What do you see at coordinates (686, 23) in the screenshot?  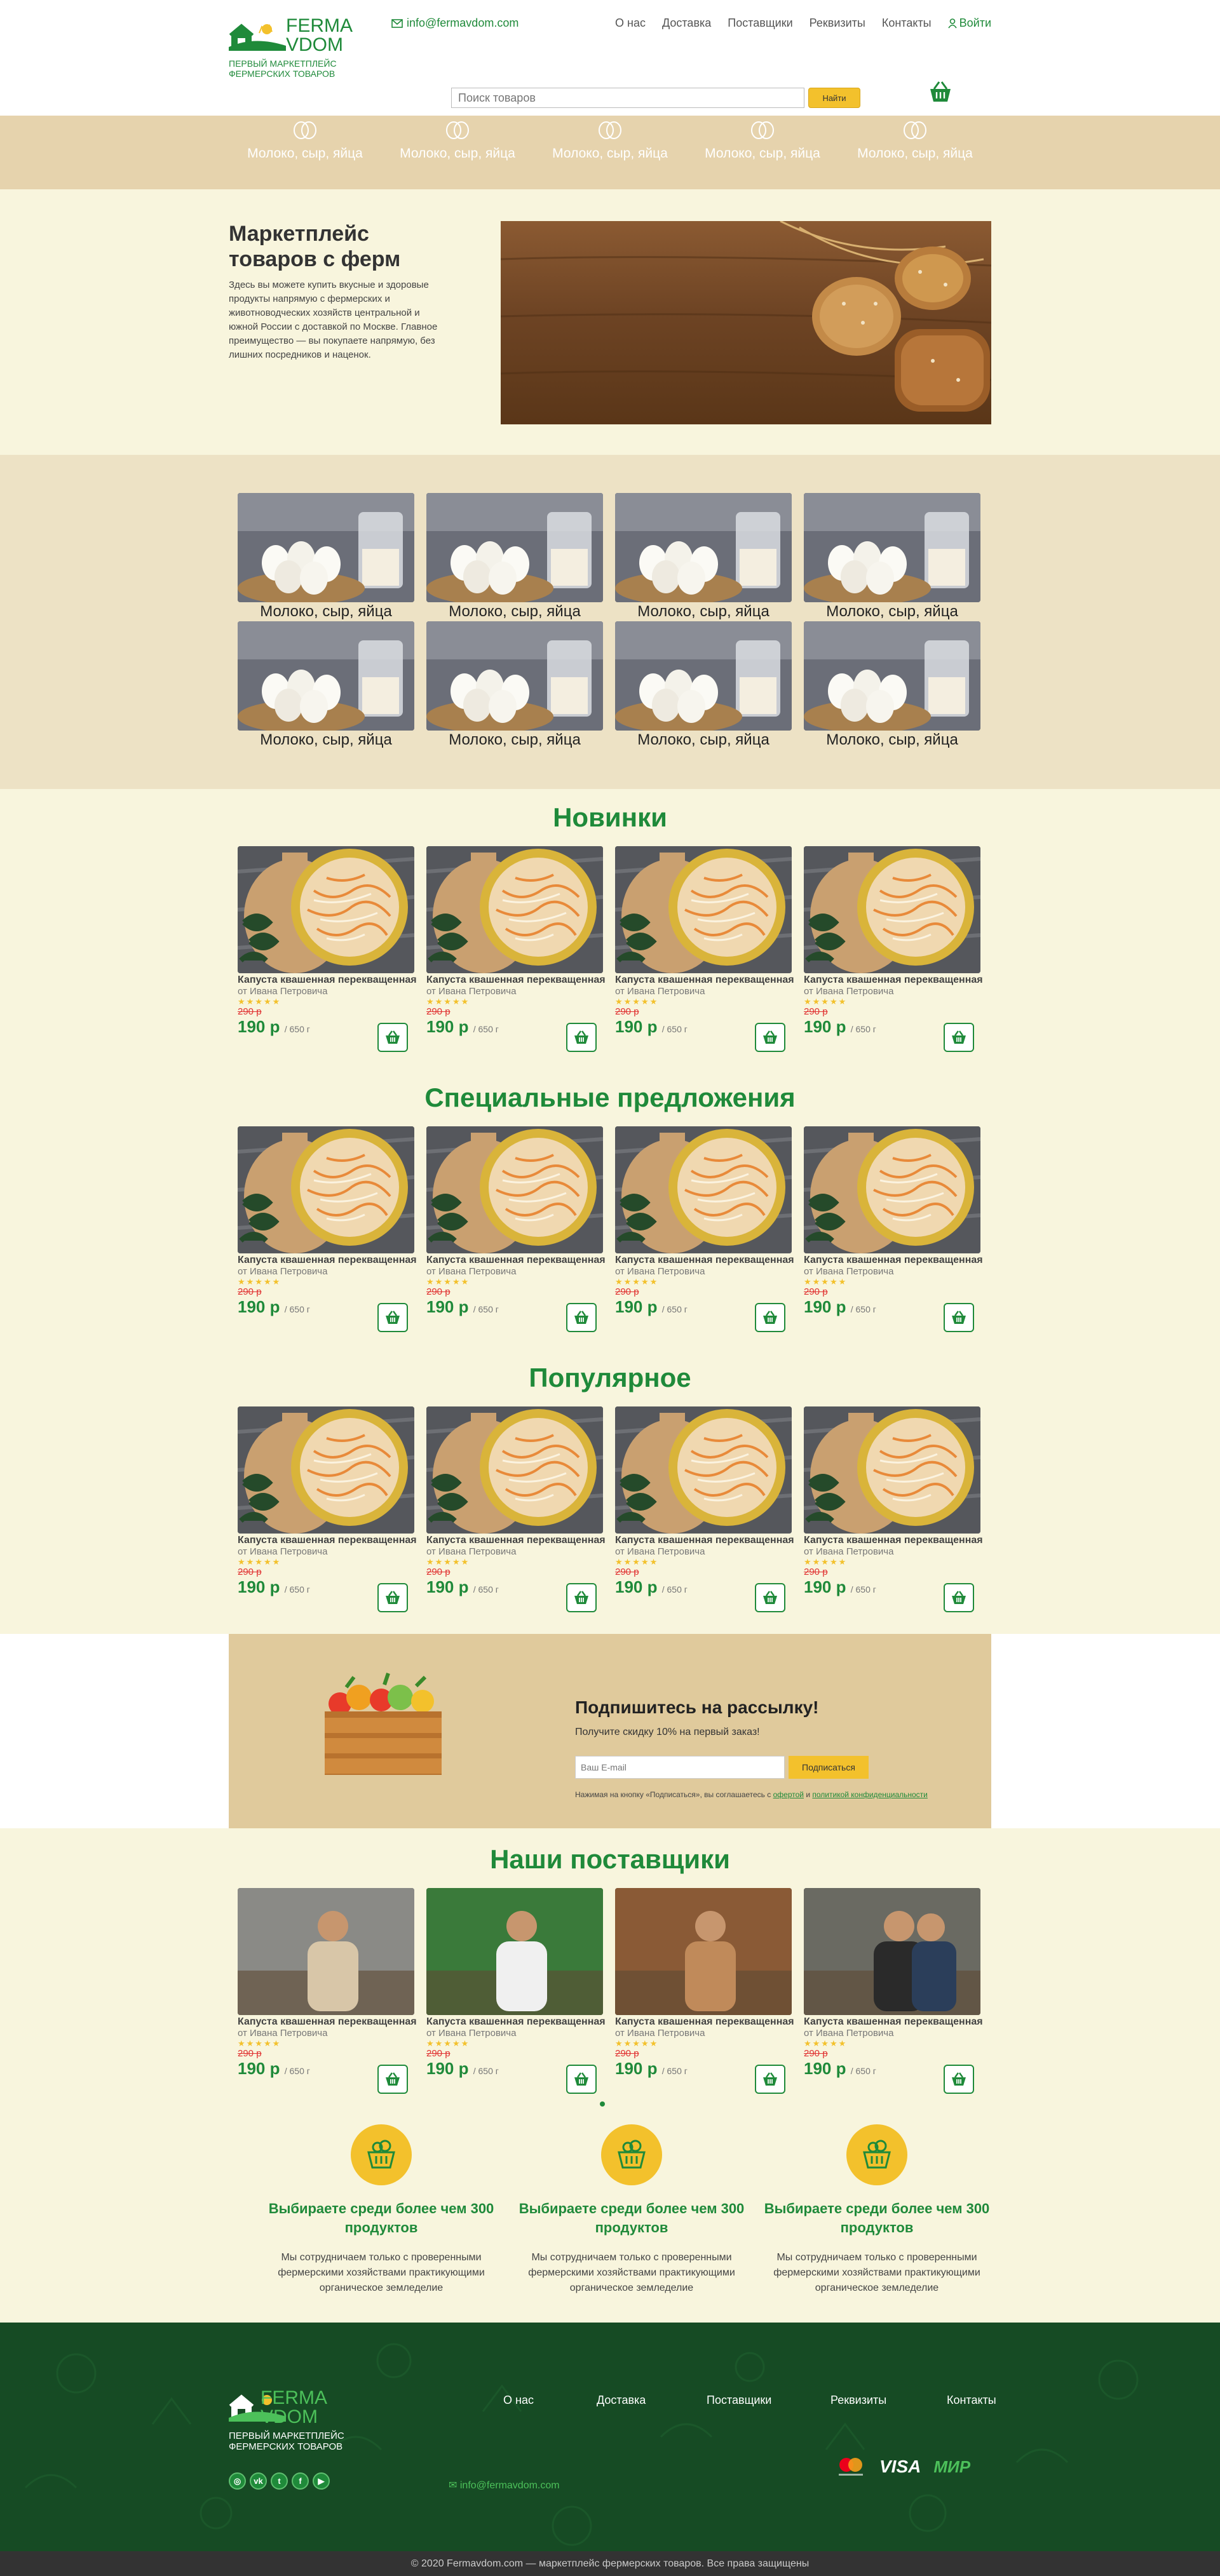 I see `nav-delivery: Доставка` at bounding box center [686, 23].